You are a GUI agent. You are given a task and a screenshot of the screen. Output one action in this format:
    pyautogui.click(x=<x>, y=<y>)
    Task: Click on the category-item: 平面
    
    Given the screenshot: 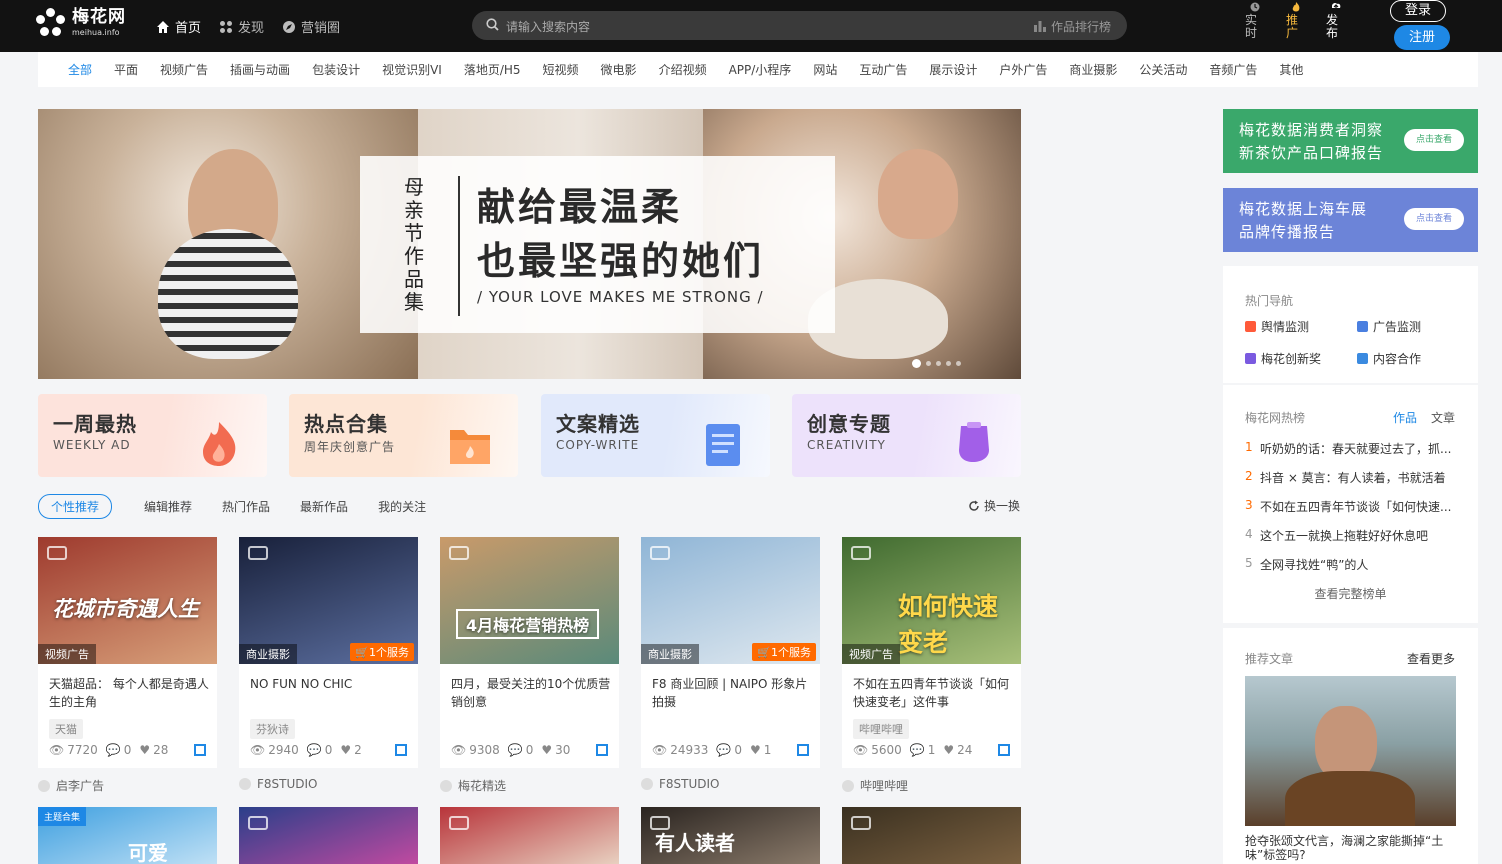 What is the action you would take?
    pyautogui.click(x=126, y=69)
    